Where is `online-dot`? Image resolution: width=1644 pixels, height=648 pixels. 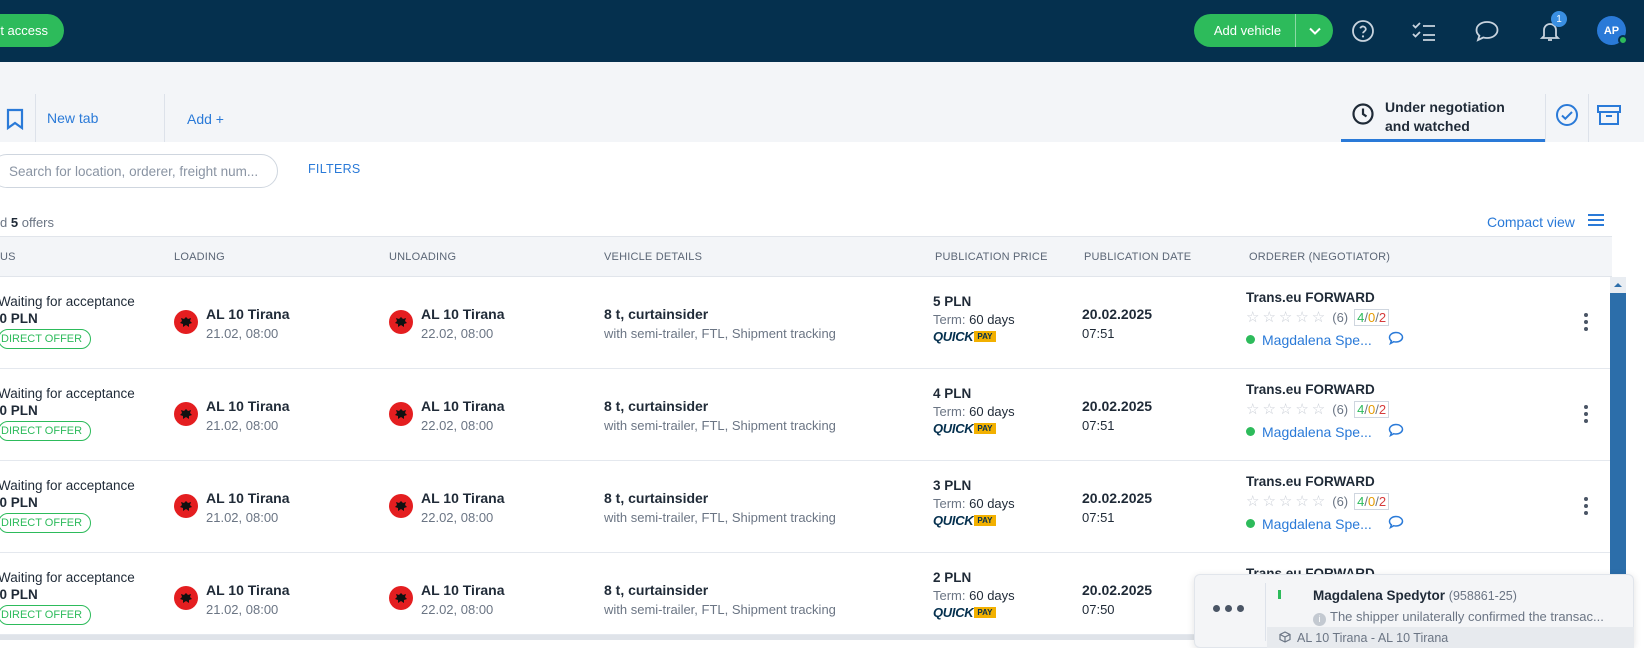 online-dot is located at coordinates (1250, 431).